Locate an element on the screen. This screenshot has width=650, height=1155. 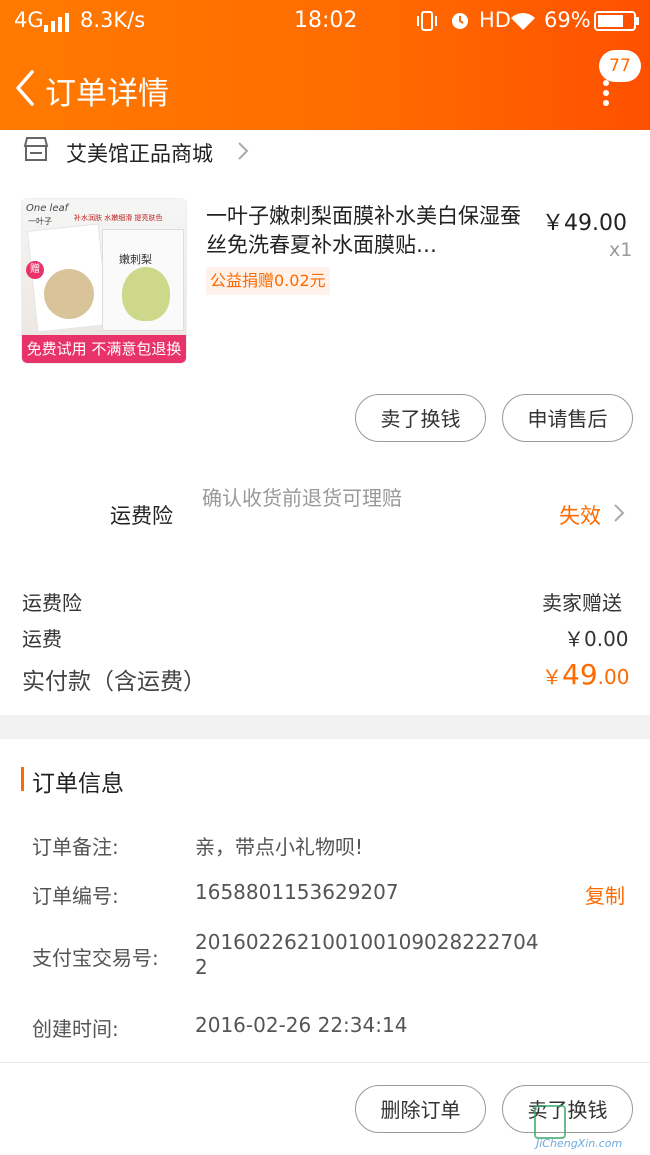
paid-dec: .00 is located at coordinates (613, 677).